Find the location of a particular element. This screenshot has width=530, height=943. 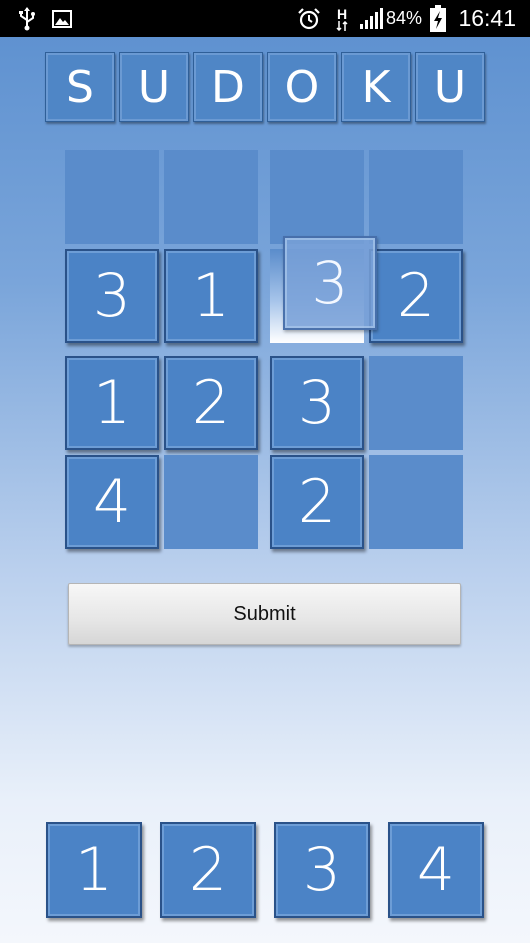

title-letter: K is located at coordinates (376, 87).